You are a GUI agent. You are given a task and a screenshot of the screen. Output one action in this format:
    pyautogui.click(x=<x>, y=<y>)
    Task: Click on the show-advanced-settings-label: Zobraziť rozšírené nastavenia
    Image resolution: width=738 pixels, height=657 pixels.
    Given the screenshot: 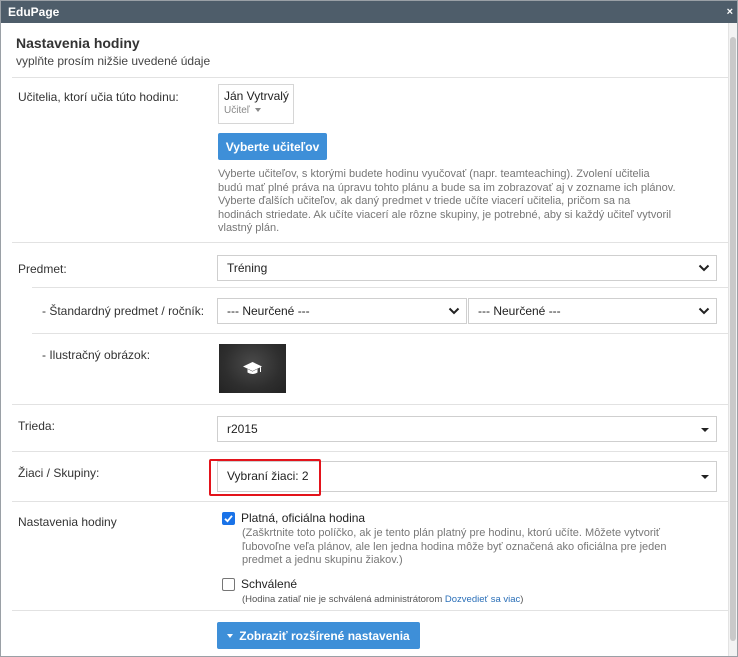 What is the action you would take?
    pyautogui.click(x=324, y=635)
    